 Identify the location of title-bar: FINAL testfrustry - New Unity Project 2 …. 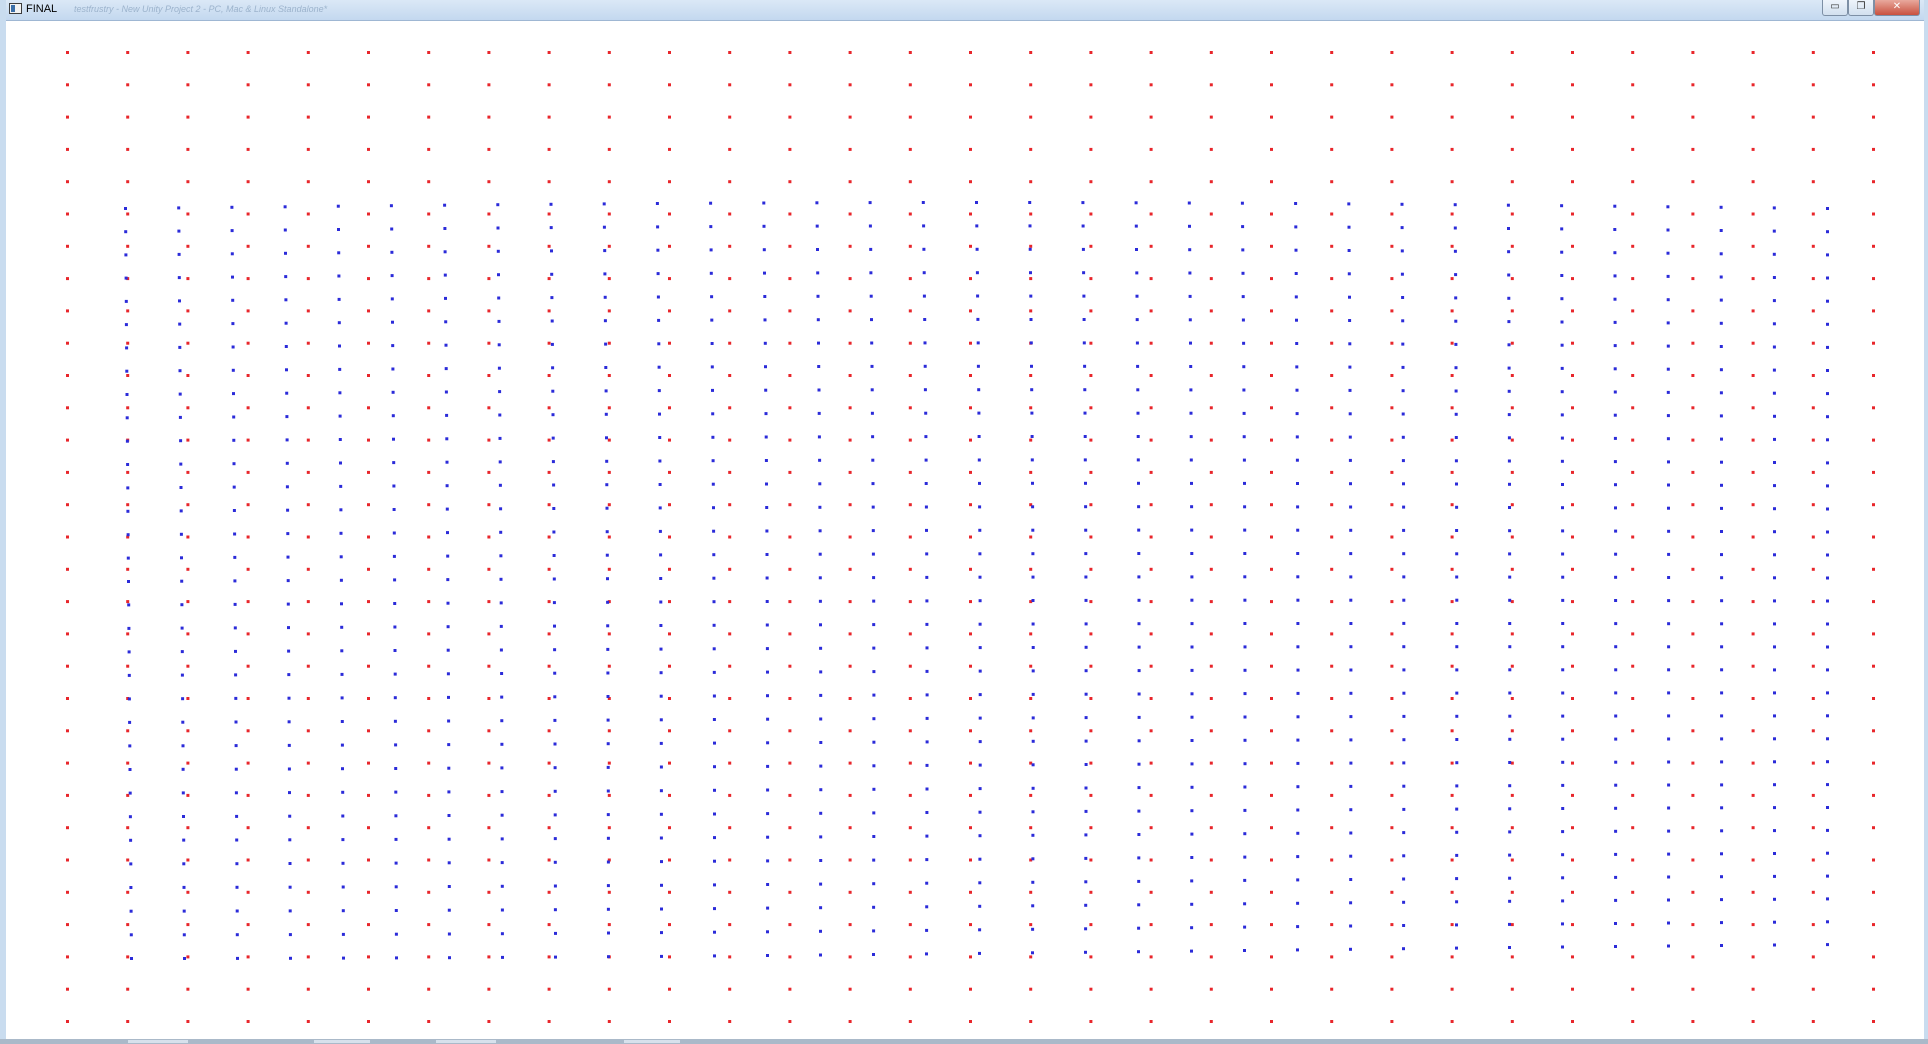
(965, 10).